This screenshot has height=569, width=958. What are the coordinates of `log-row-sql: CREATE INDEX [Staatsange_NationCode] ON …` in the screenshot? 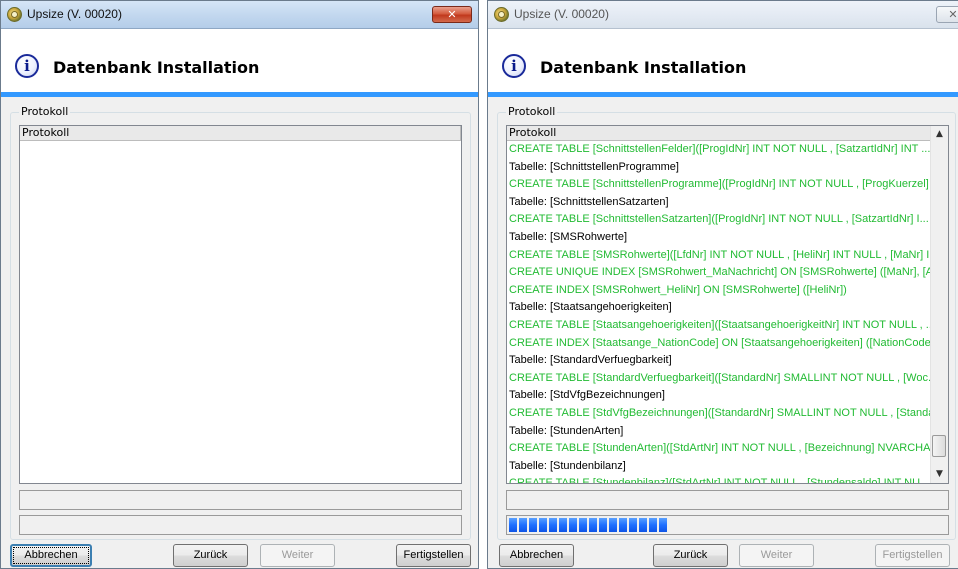 It's located at (719, 344).